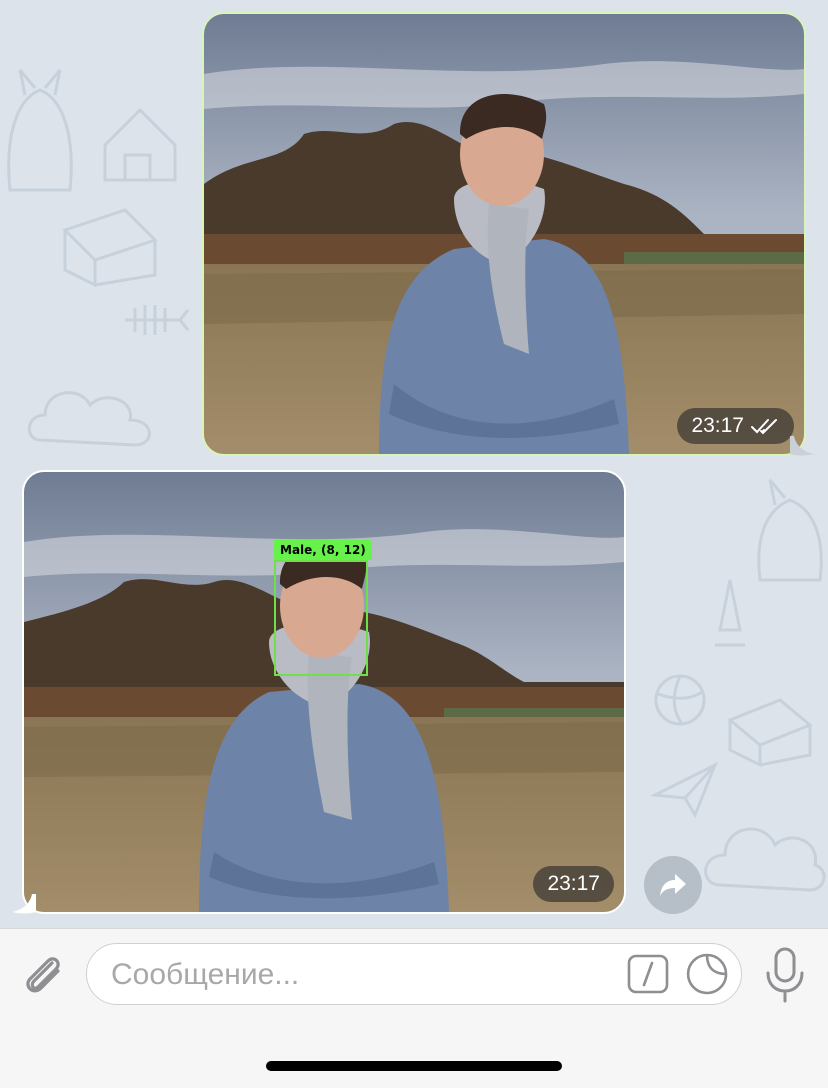 The height and width of the screenshot is (1088, 828). I want to click on slash-command-icon, so click(648, 974).